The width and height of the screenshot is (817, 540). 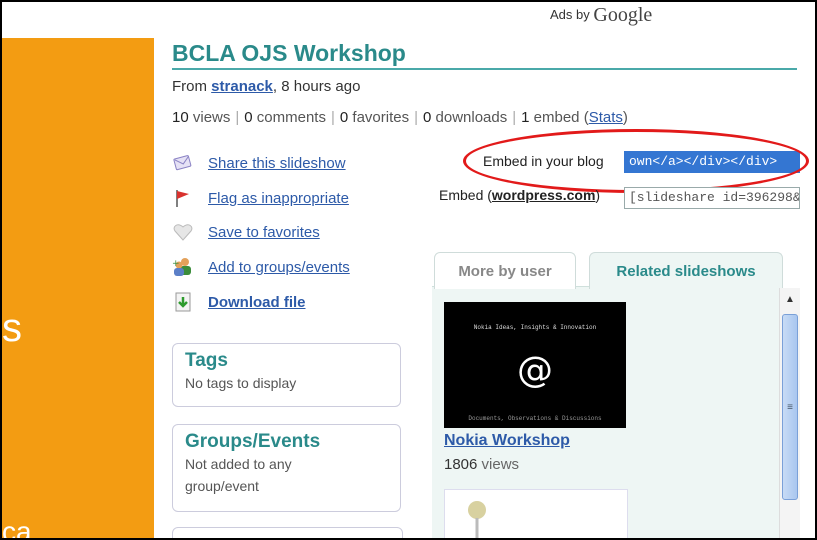 What do you see at coordinates (507, 441) in the screenshot?
I see `related-slide-title: Nokia Workshop` at bounding box center [507, 441].